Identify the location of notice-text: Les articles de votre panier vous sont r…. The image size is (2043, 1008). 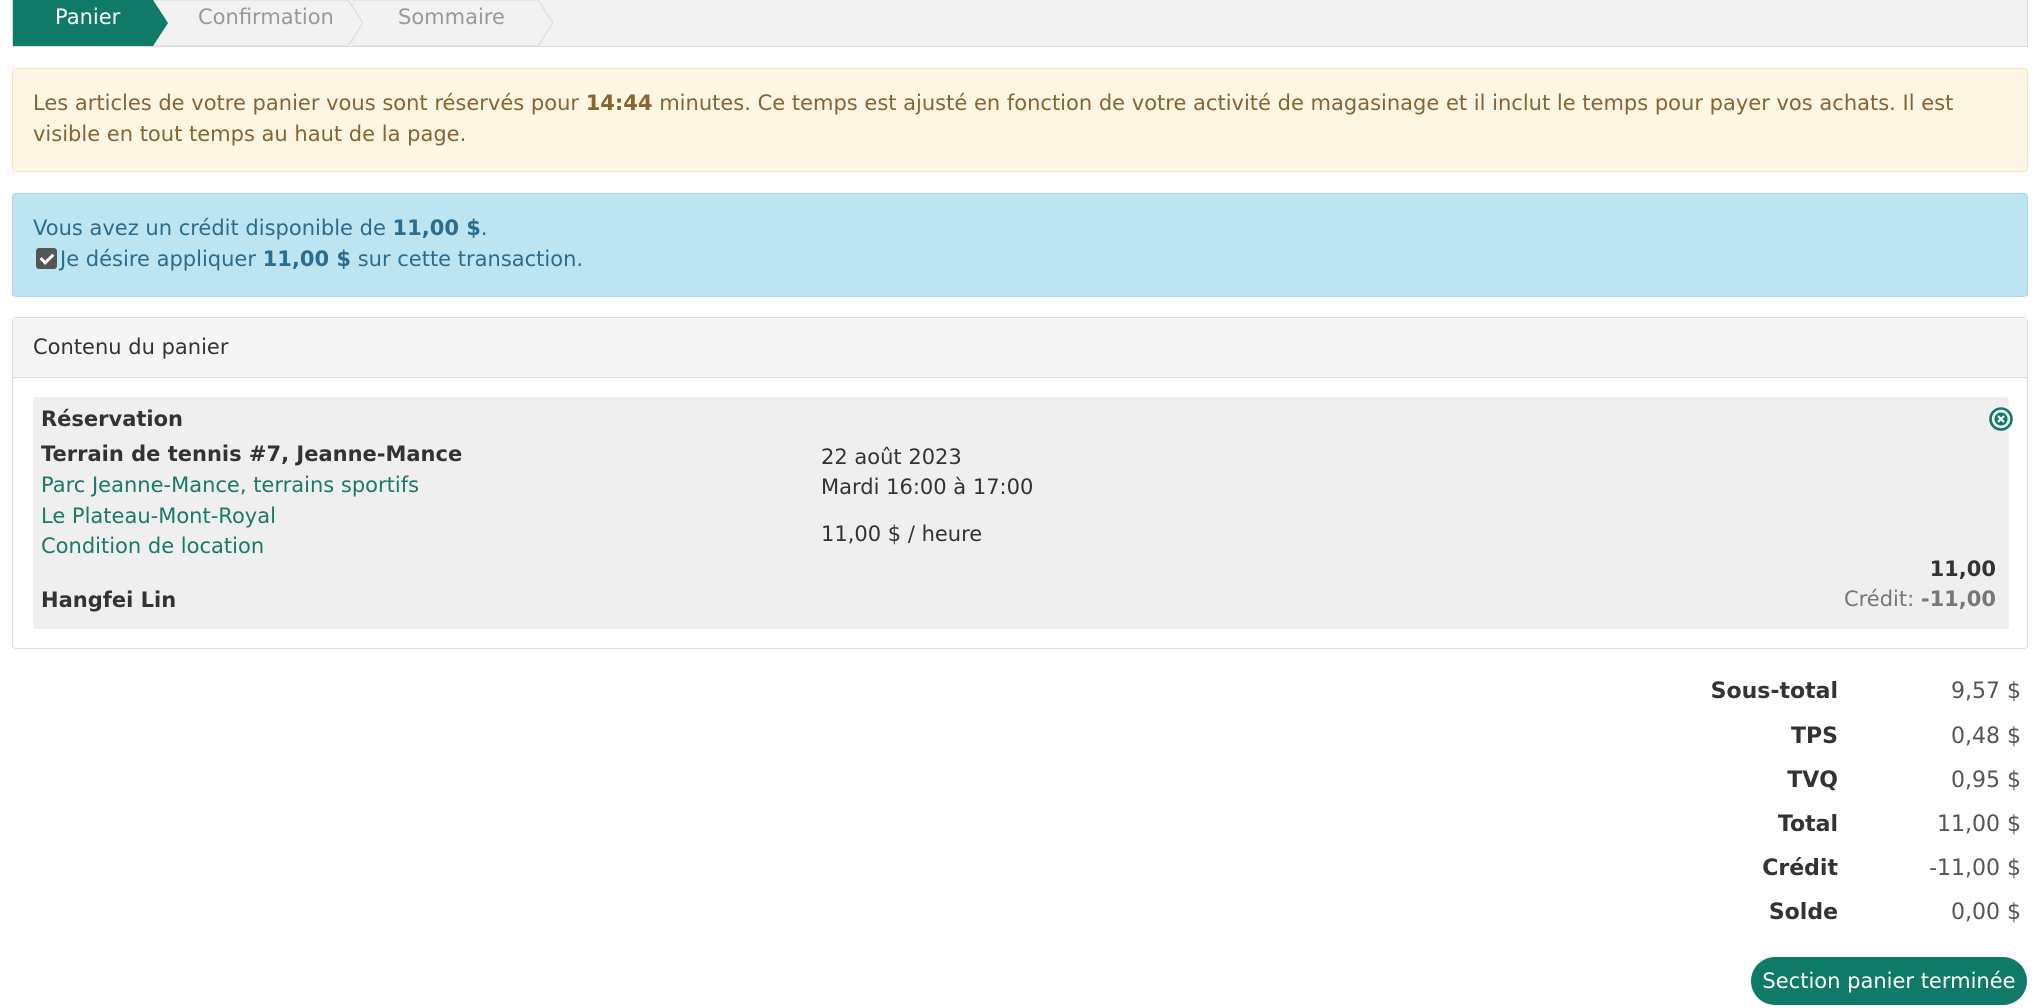
(309, 103).